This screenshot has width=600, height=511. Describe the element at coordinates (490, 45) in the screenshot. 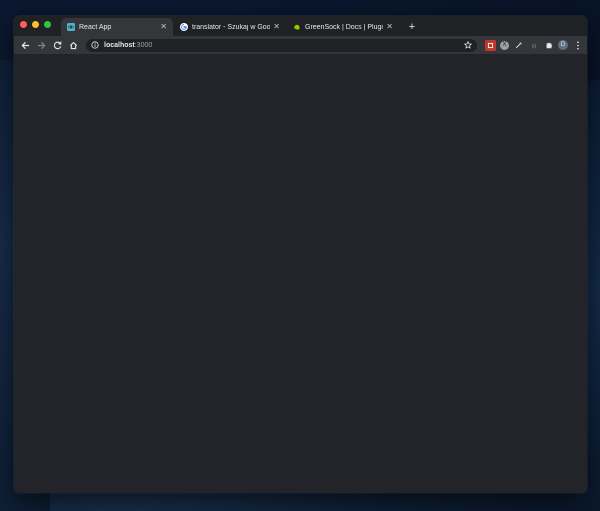

I see `extension-red-icon` at that location.